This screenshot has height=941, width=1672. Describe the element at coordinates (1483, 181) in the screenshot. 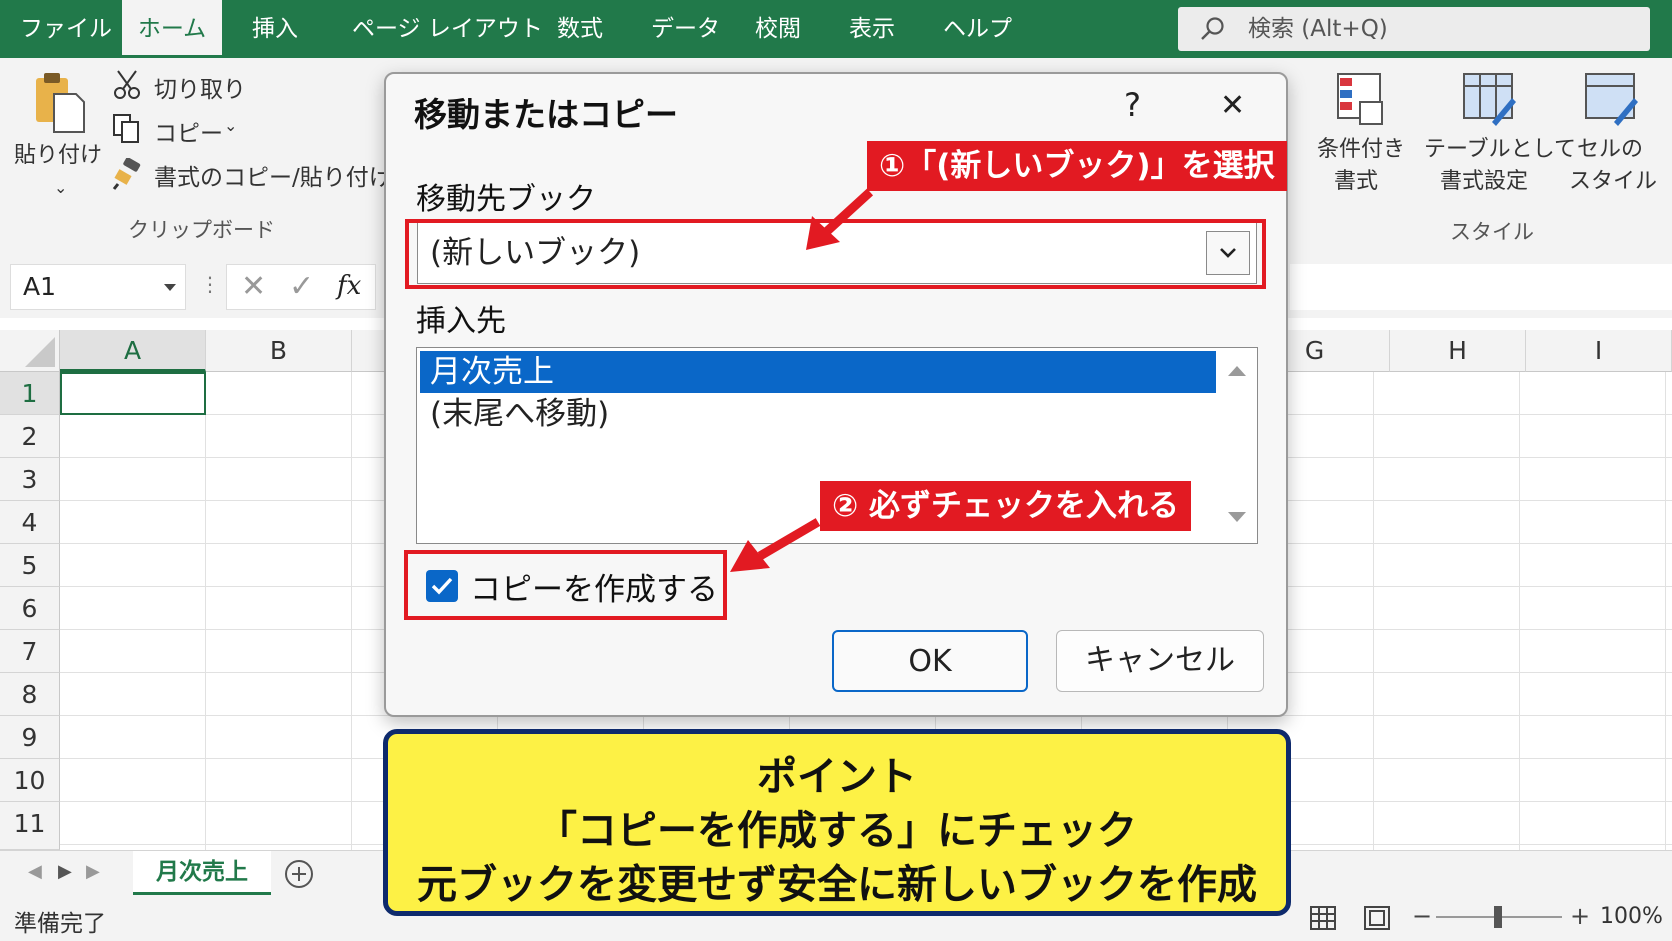

I see `format-as-table-label-2: 書式設定` at that location.